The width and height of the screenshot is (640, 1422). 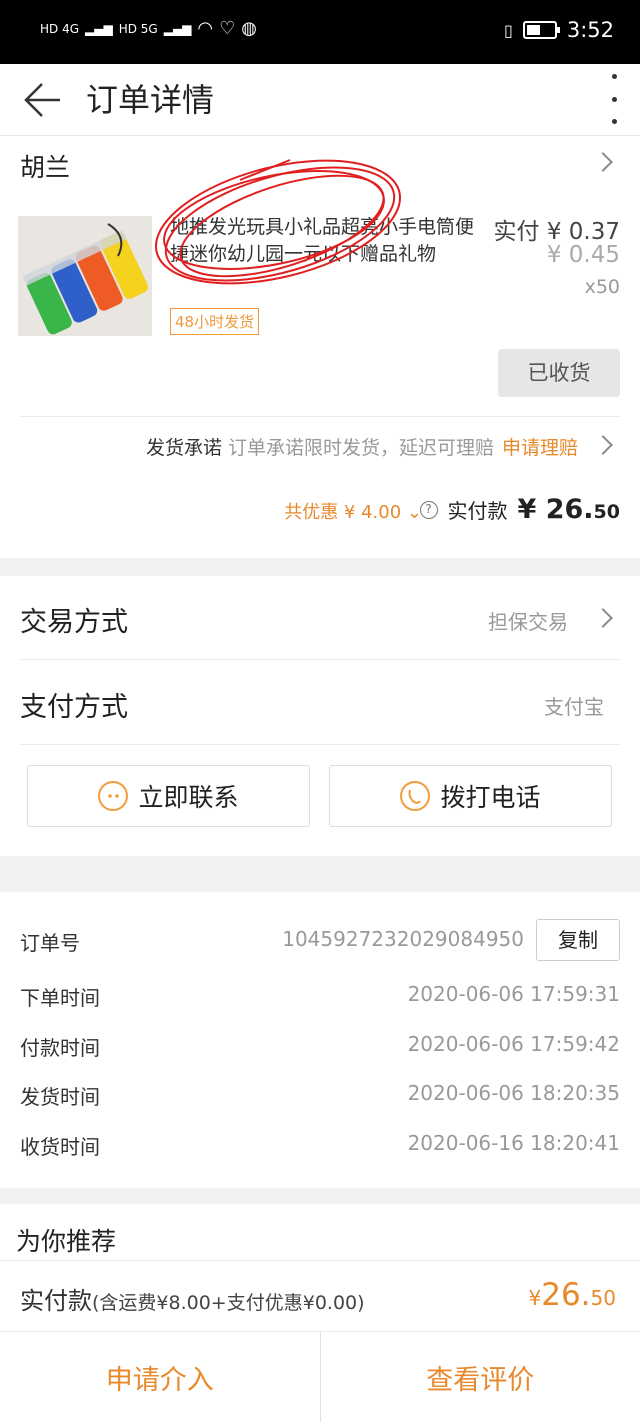 I want to click on promise-text: 订单承诺限时发货，延迟可理赔, so click(x=360, y=448).